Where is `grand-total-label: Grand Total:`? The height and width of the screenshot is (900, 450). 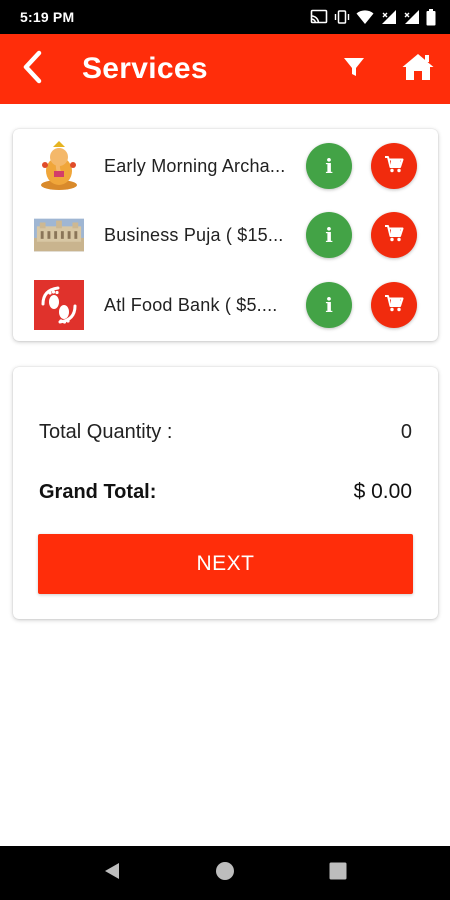 grand-total-label: Grand Total: is located at coordinates (98, 491).